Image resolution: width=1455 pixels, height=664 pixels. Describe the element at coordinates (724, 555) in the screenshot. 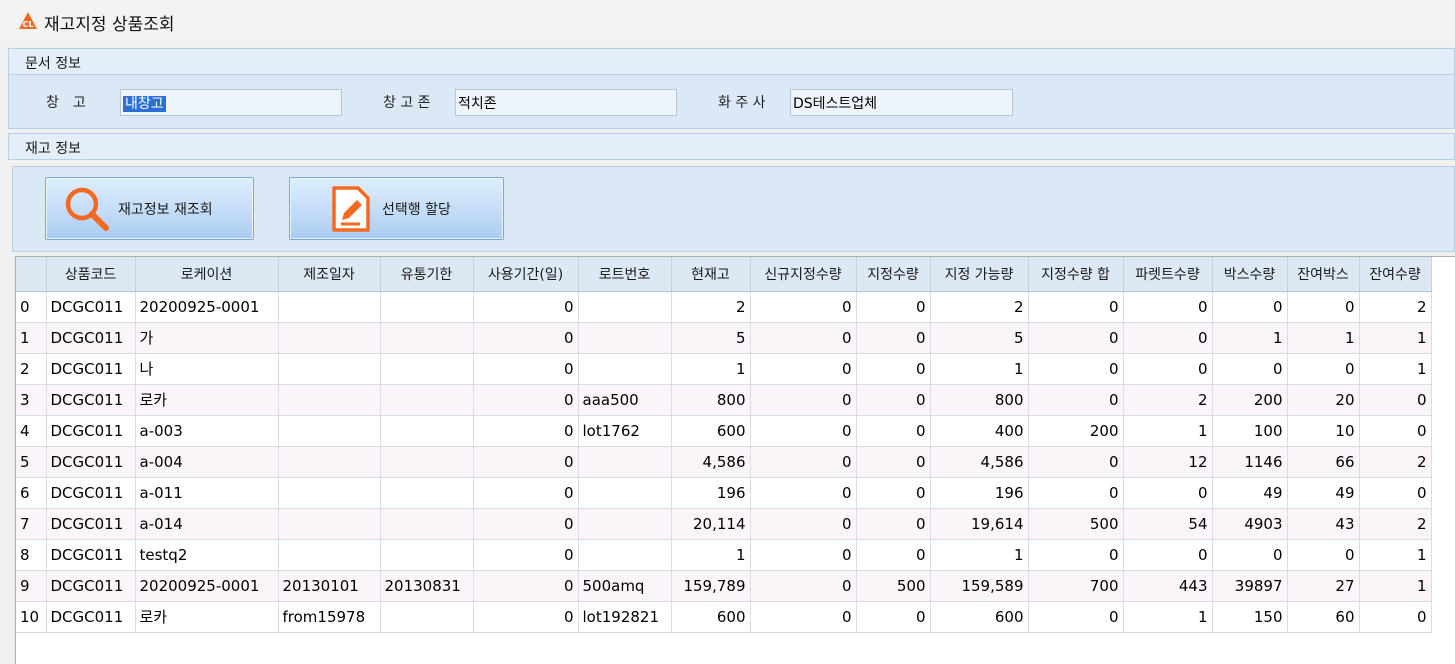

I see `table-row: 8 DCGC011 testq2 0 1 0 0 1 0 0 0 0 1` at that location.